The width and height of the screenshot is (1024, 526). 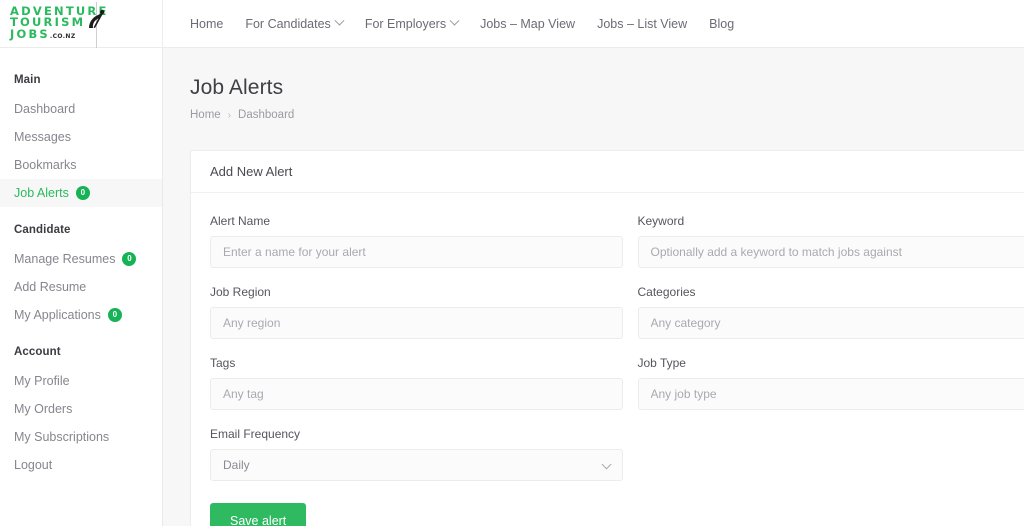 I want to click on field-job-region: Job Region, so click(x=416, y=312).